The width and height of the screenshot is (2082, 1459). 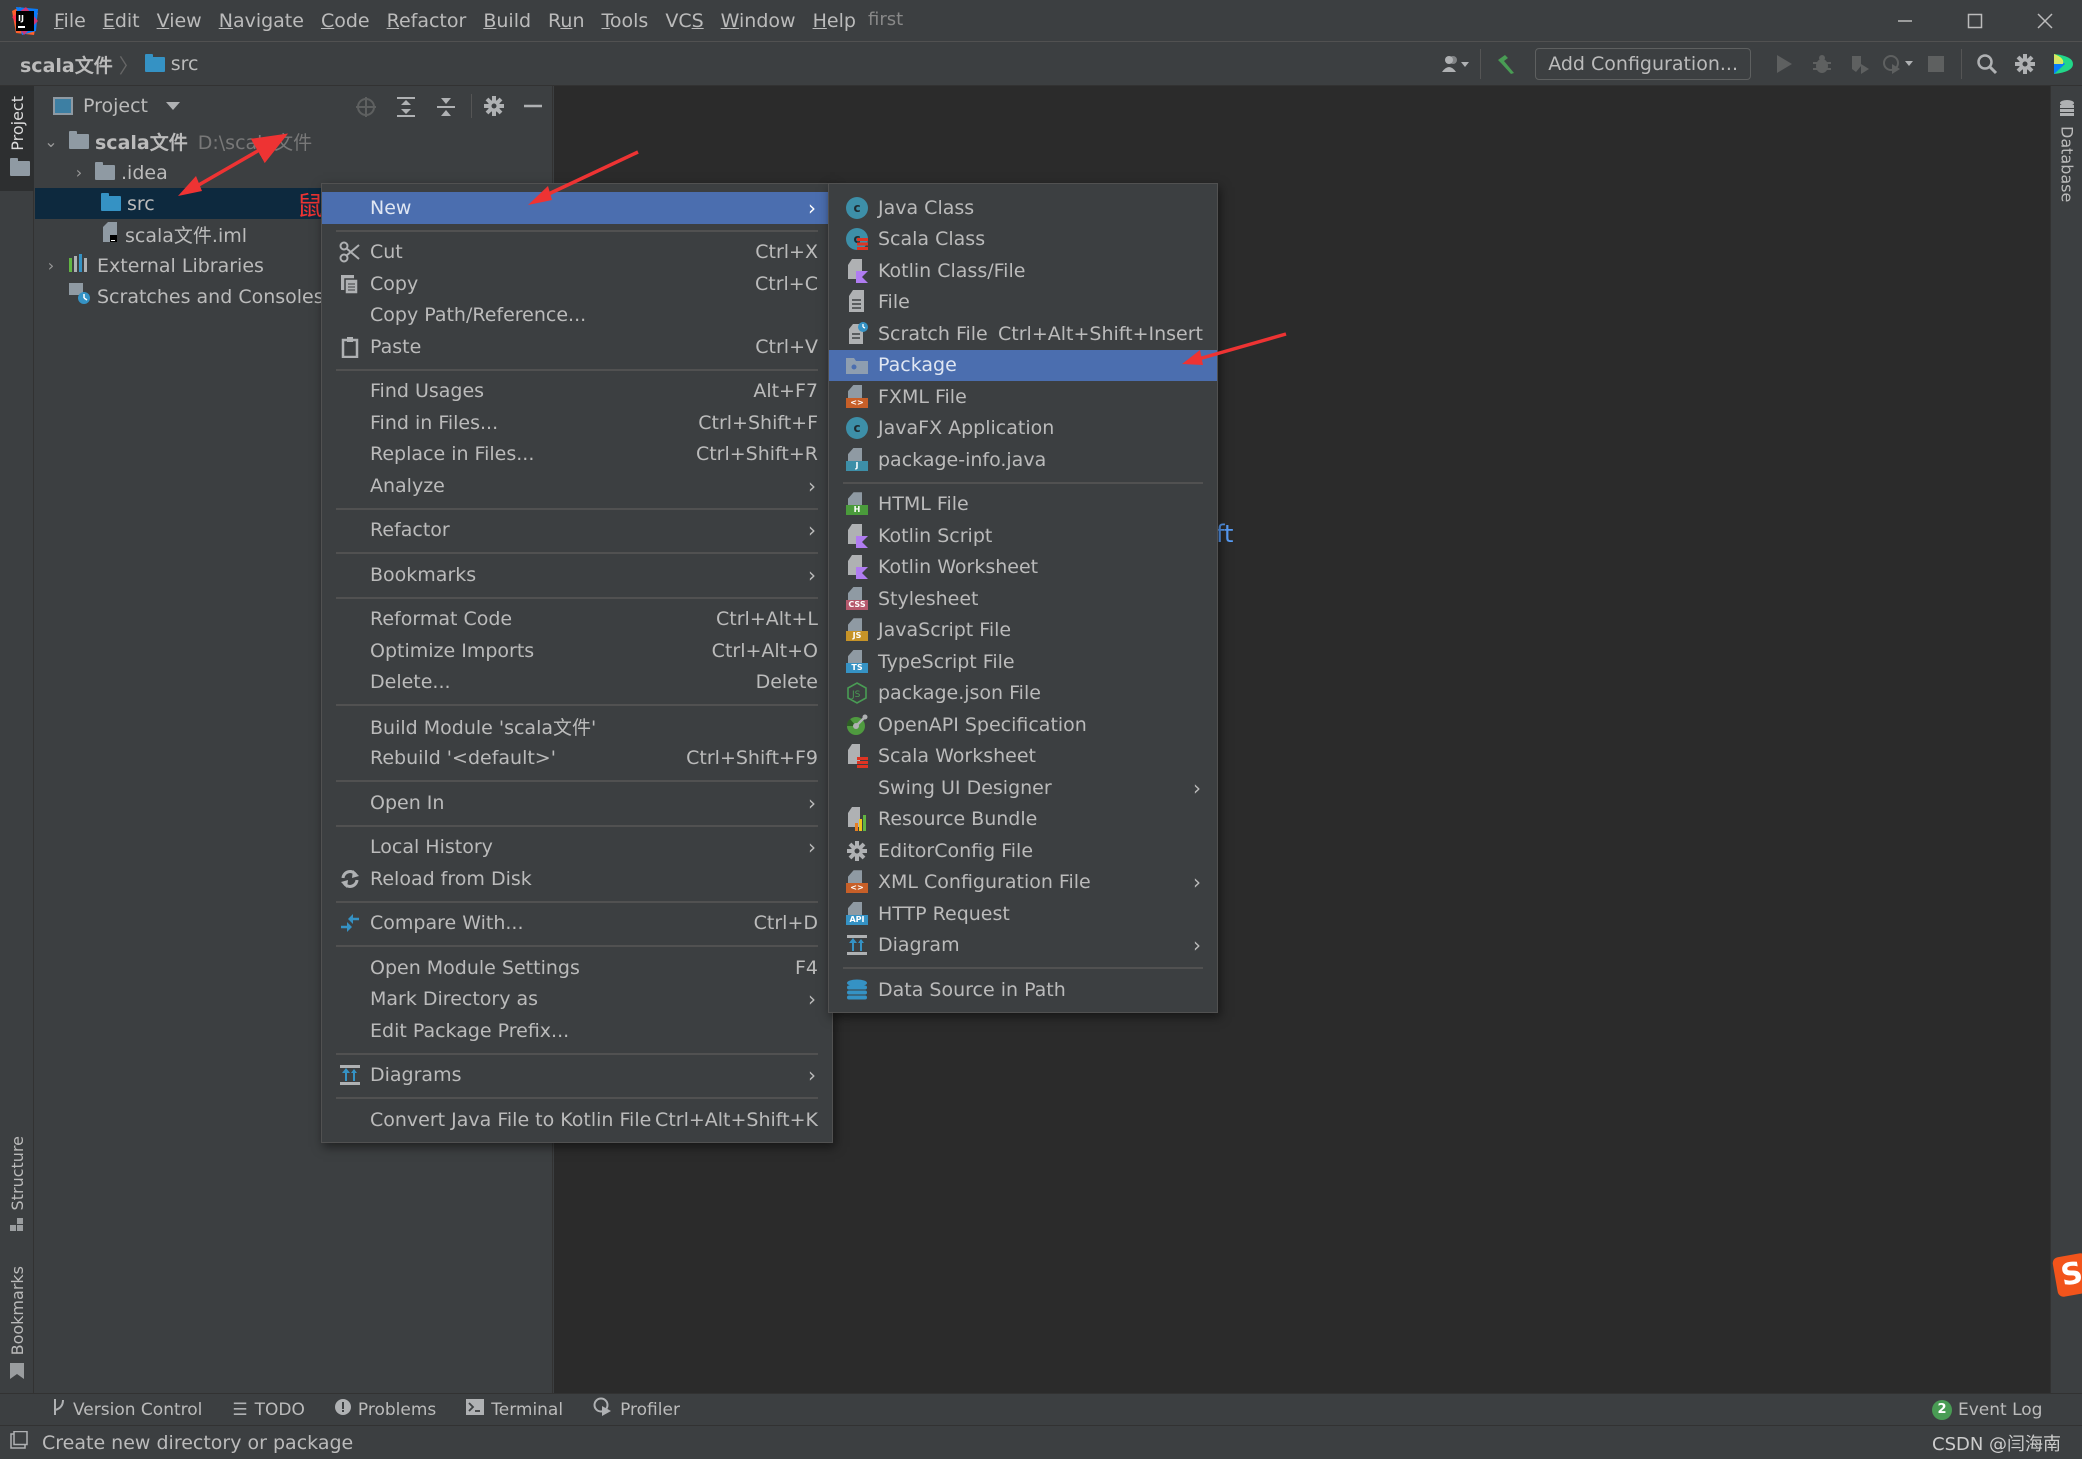 I want to click on locate-target-icon, so click(x=366, y=107).